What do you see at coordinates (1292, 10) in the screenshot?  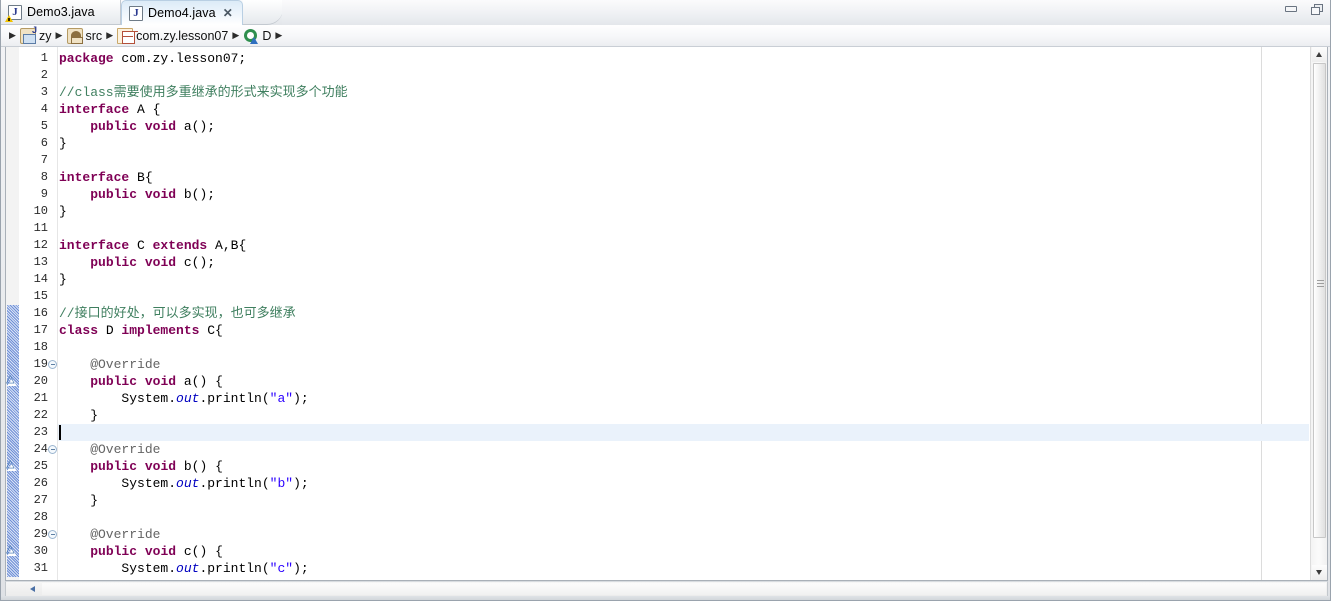 I see `minimize-button` at bounding box center [1292, 10].